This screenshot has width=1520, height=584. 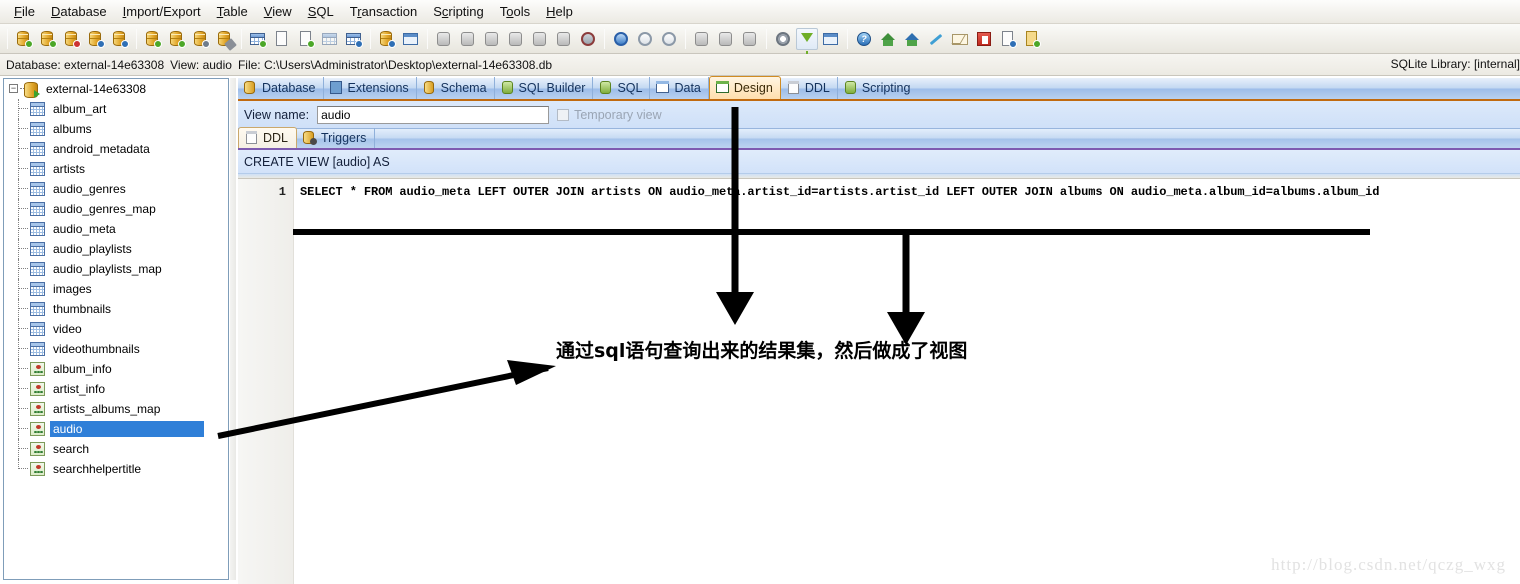 I want to click on updates-button, so click(x=1032, y=39).